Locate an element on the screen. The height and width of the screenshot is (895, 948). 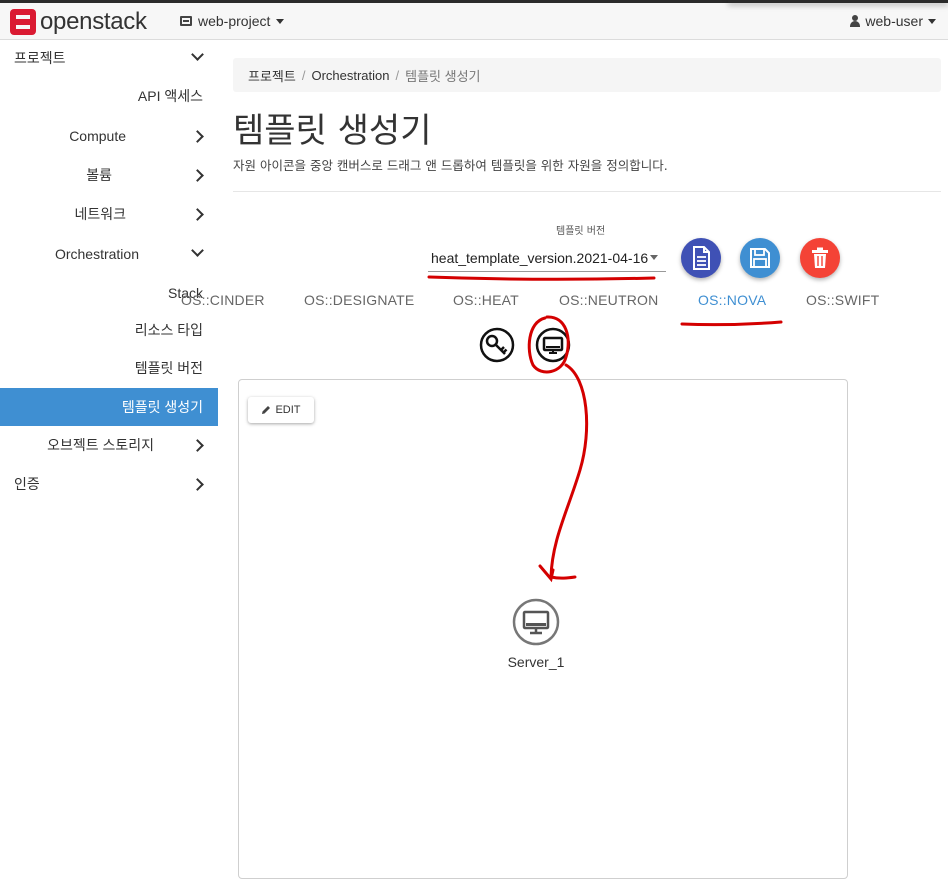
key-icon is located at coordinates (497, 345).